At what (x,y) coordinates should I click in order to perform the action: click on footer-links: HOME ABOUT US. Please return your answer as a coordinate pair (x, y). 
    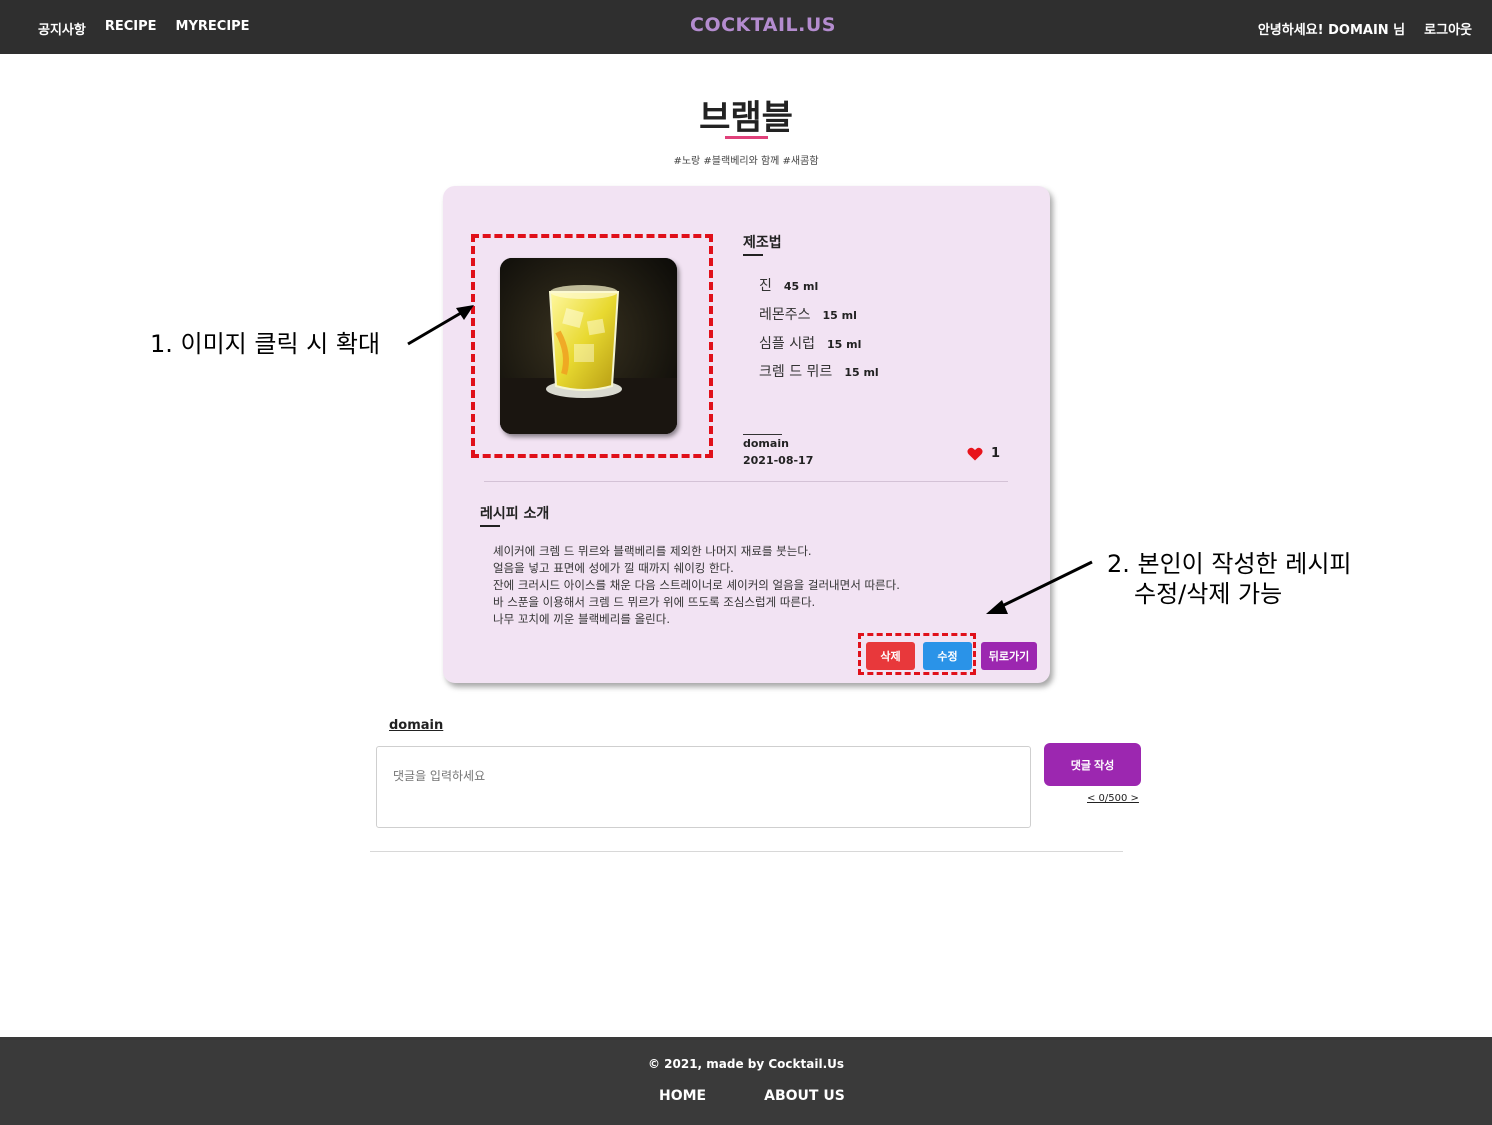
    Looking at the image, I should click on (752, 1096).